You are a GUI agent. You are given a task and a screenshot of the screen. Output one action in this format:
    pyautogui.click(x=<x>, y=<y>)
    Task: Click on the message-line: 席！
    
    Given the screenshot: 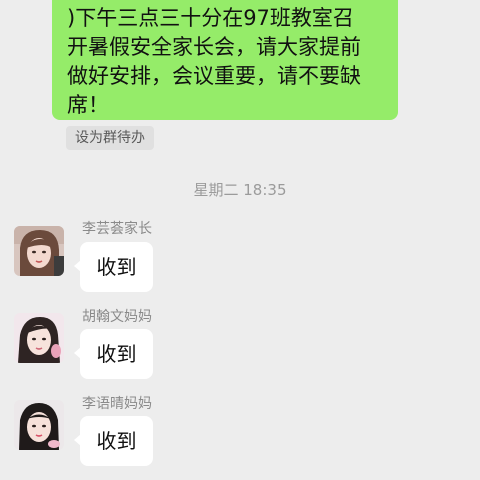 What is the action you would take?
    pyautogui.click(x=88, y=105)
    